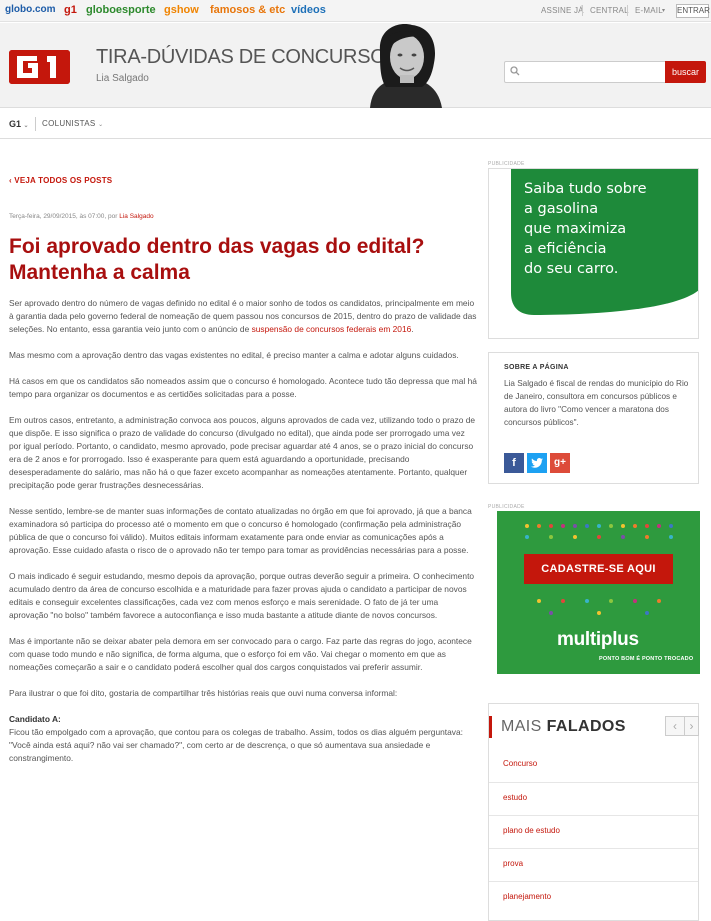  I want to click on globoesporte-link: globoesporte, so click(121, 10).